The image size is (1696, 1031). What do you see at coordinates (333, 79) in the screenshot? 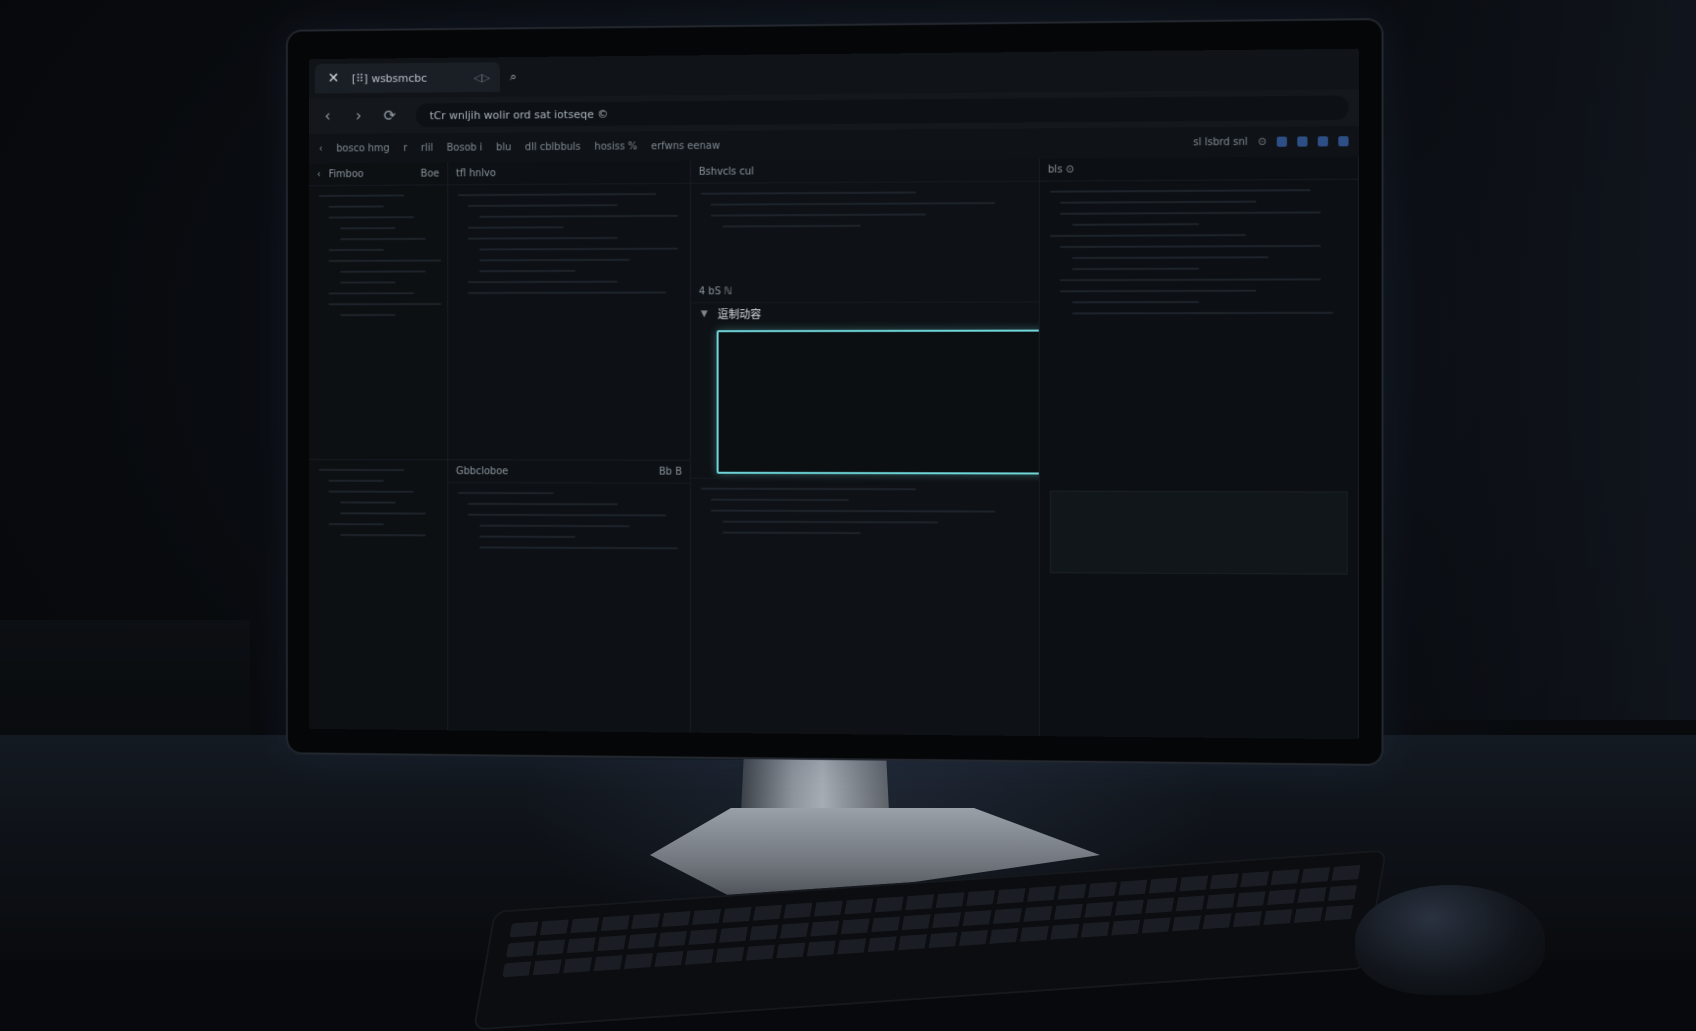
I see `close-icon: ✕` at bounding box center [333, 79].